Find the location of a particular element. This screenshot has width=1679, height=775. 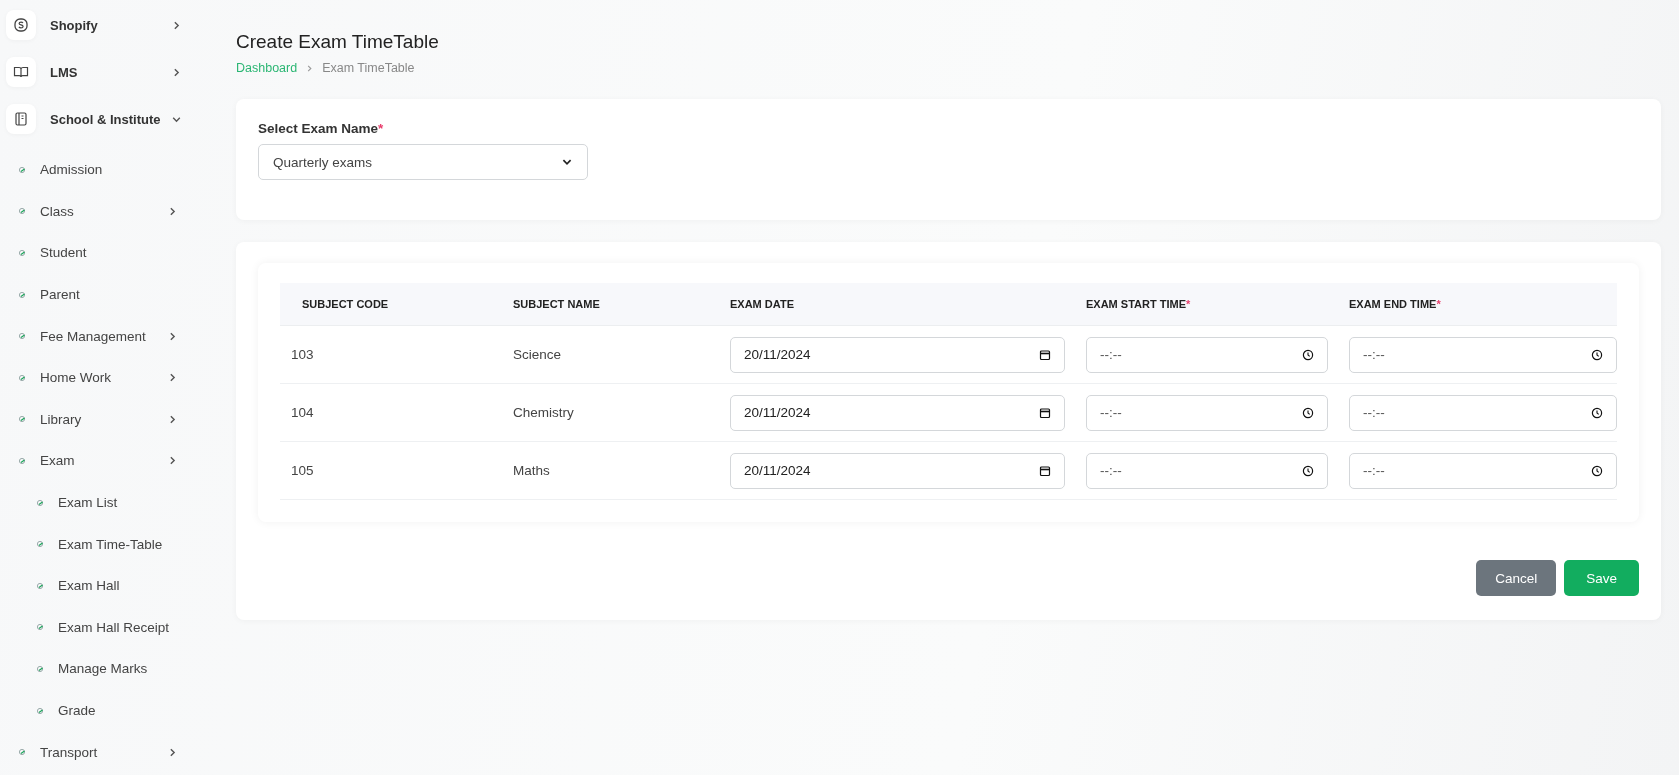

sidebar-module-item: Shopify is located at coordinates (116, 25).